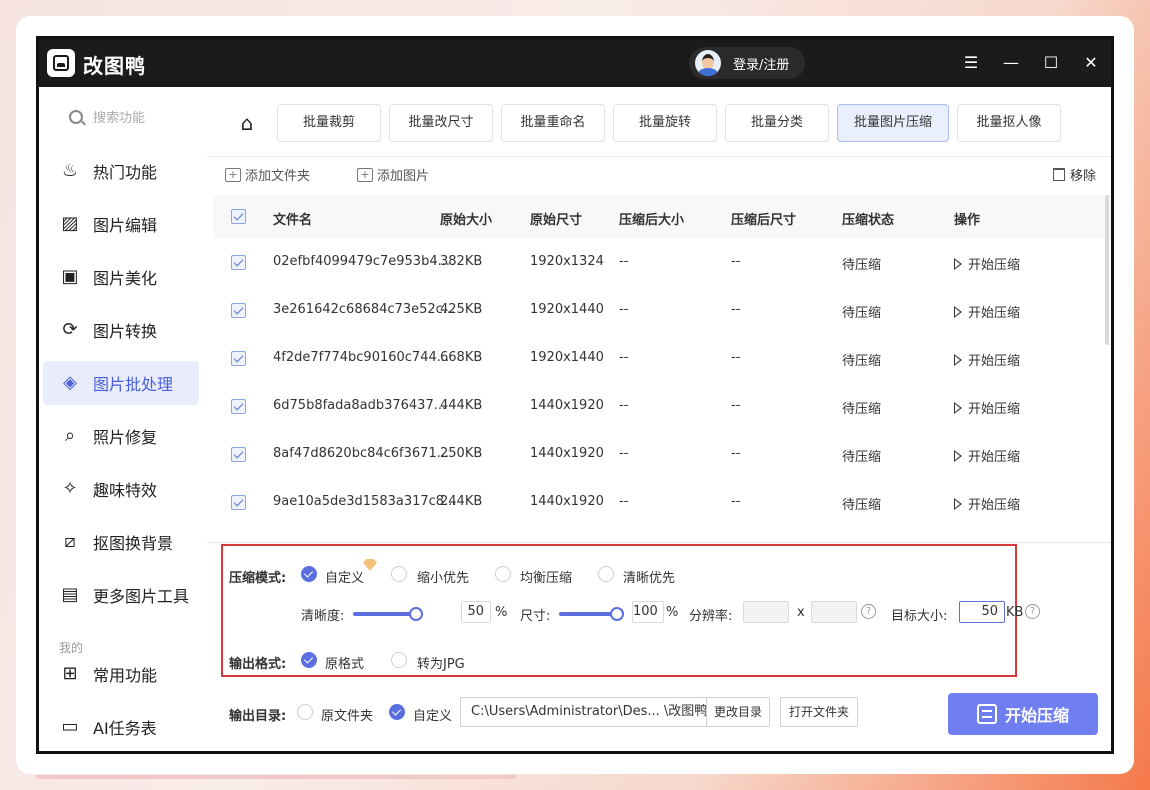 Image resolution: width=1150 pixels, height=790 pixels. I want to click on app-title: 改图鸭, so click(114, 66).